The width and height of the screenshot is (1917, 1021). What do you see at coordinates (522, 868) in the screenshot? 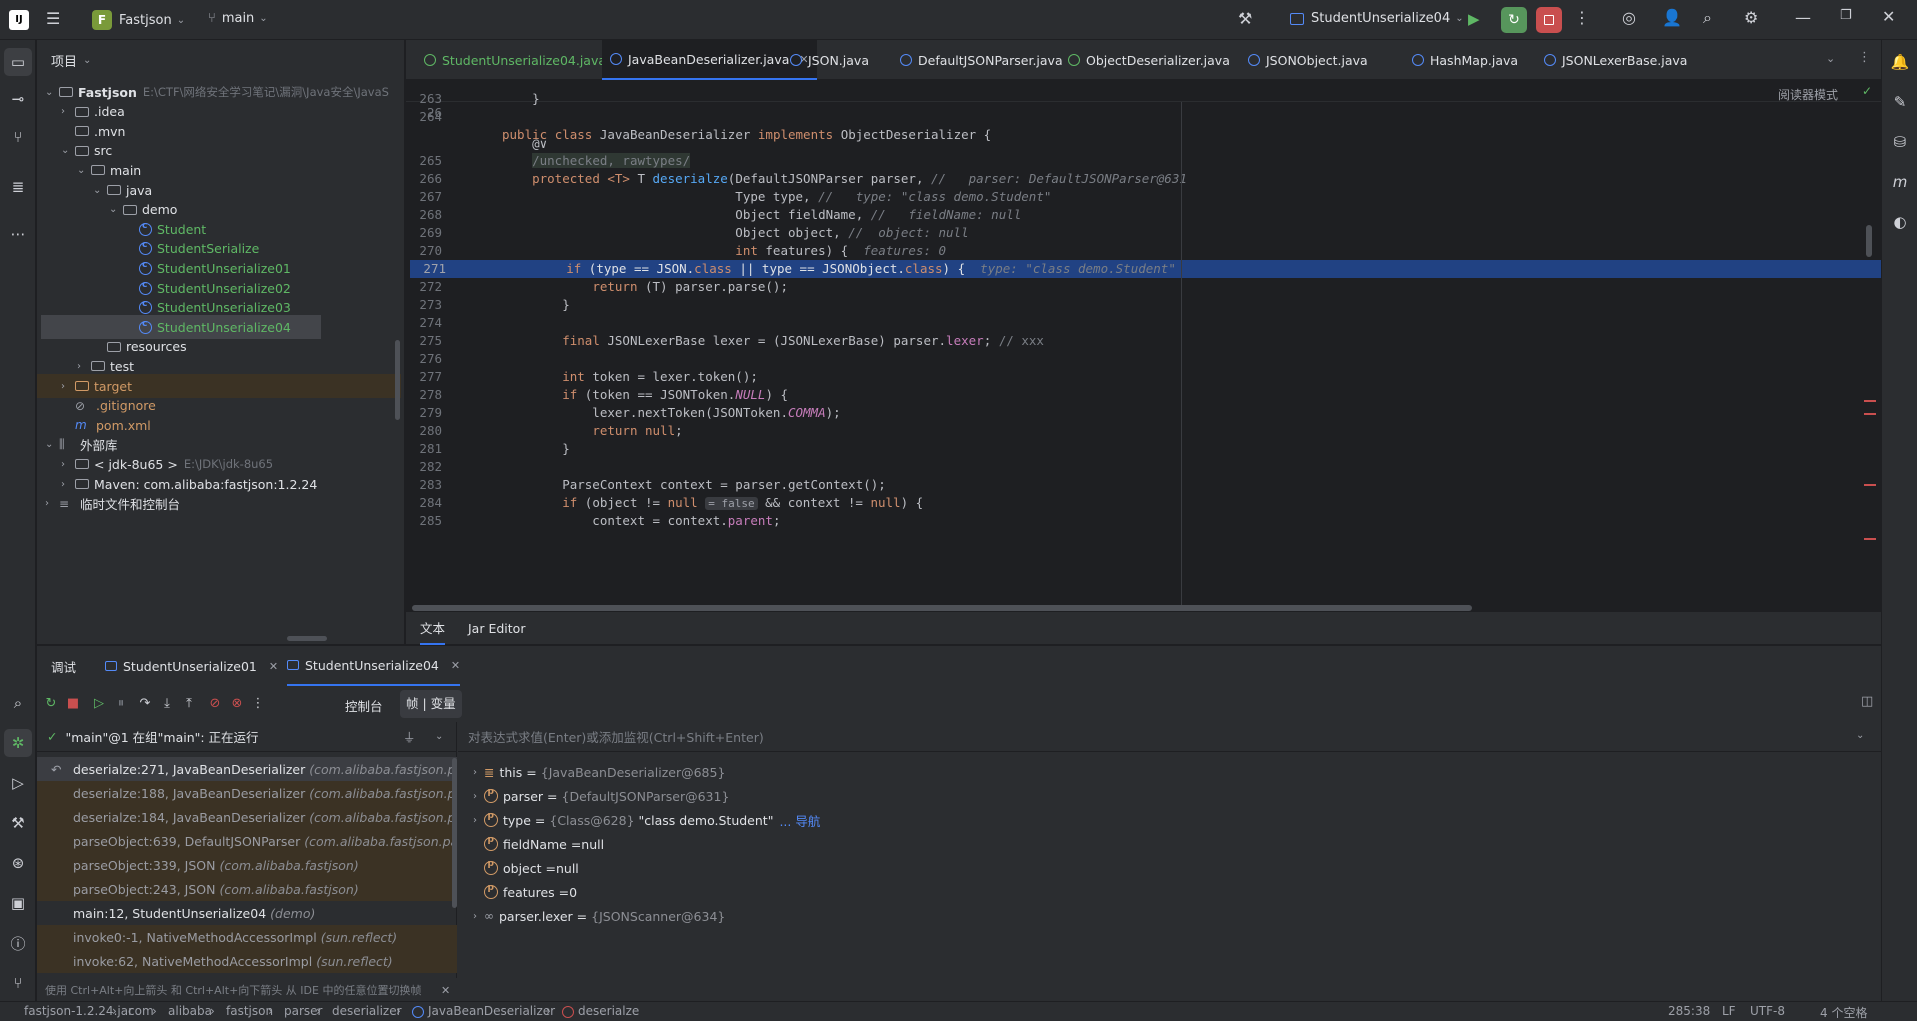
I see `variable-row: object = null` at bounding box center [522, 868].